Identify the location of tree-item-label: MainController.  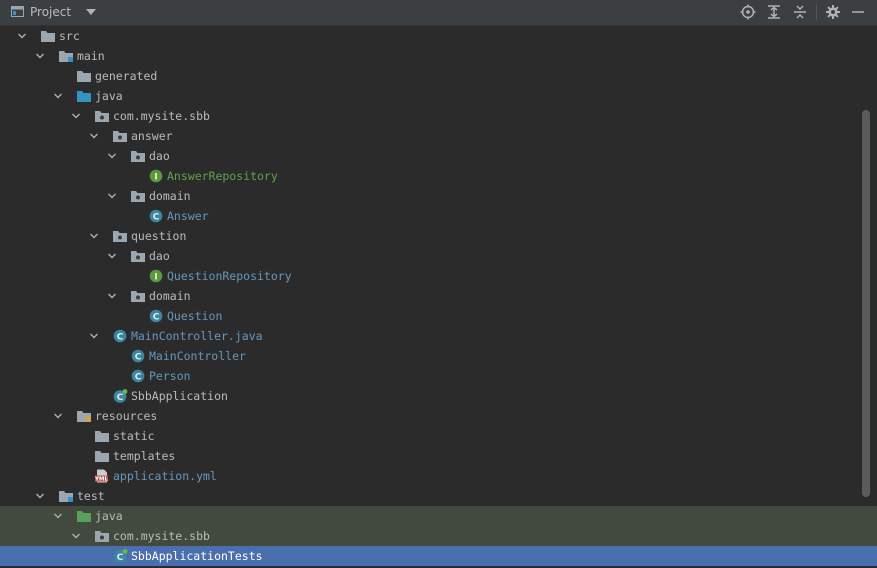
(197, 356).